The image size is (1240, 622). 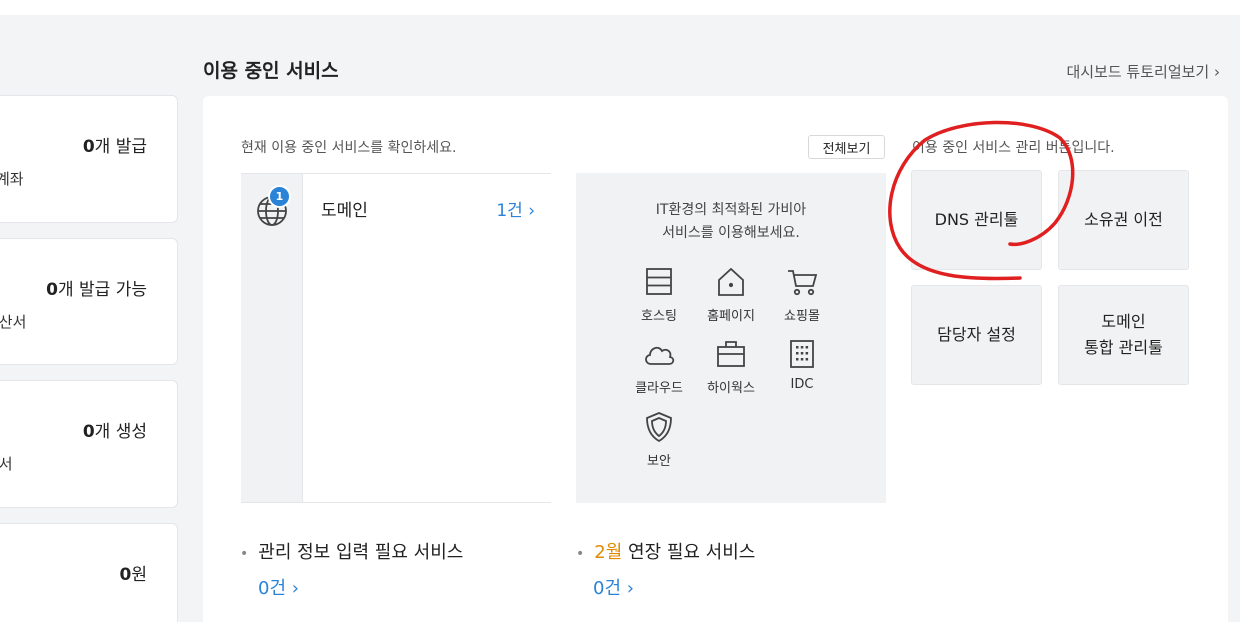 I want to click on summary-card-3: 0개 생성 문서, so click(x=89, y=444).